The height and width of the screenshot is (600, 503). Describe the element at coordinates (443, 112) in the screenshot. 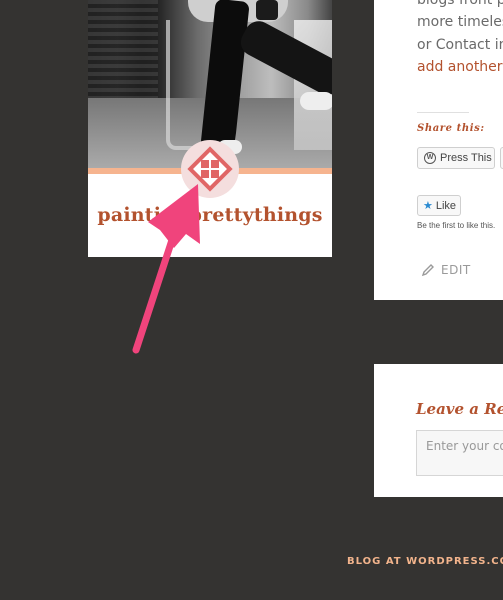

I see `share-divider` at that location.